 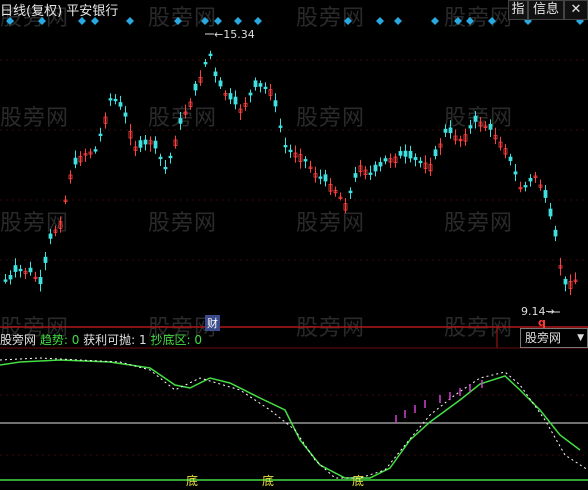 I want to click on indicator-name: 股旁网, so click(x=18, y=340).